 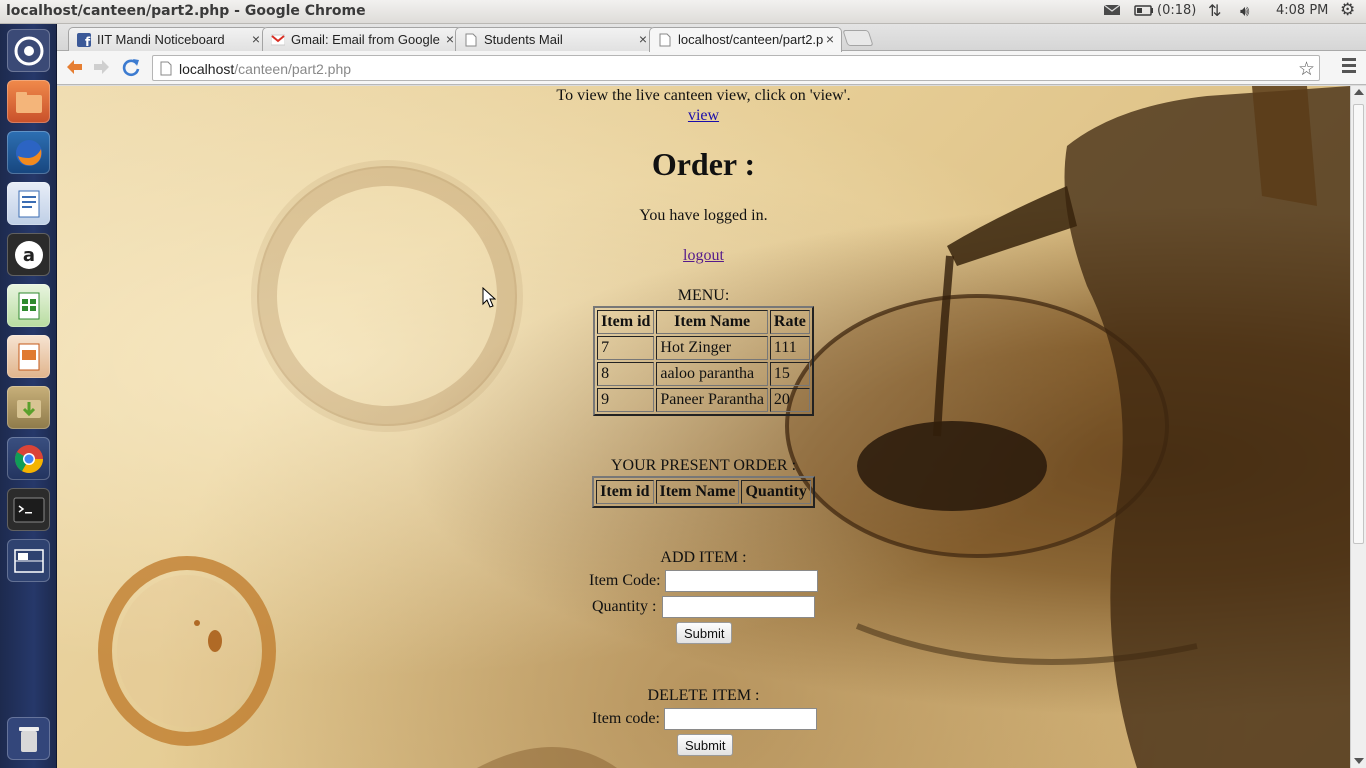 I want to click on table-row: 9 Paneer Parantha 20, so click(x=703, y=400).